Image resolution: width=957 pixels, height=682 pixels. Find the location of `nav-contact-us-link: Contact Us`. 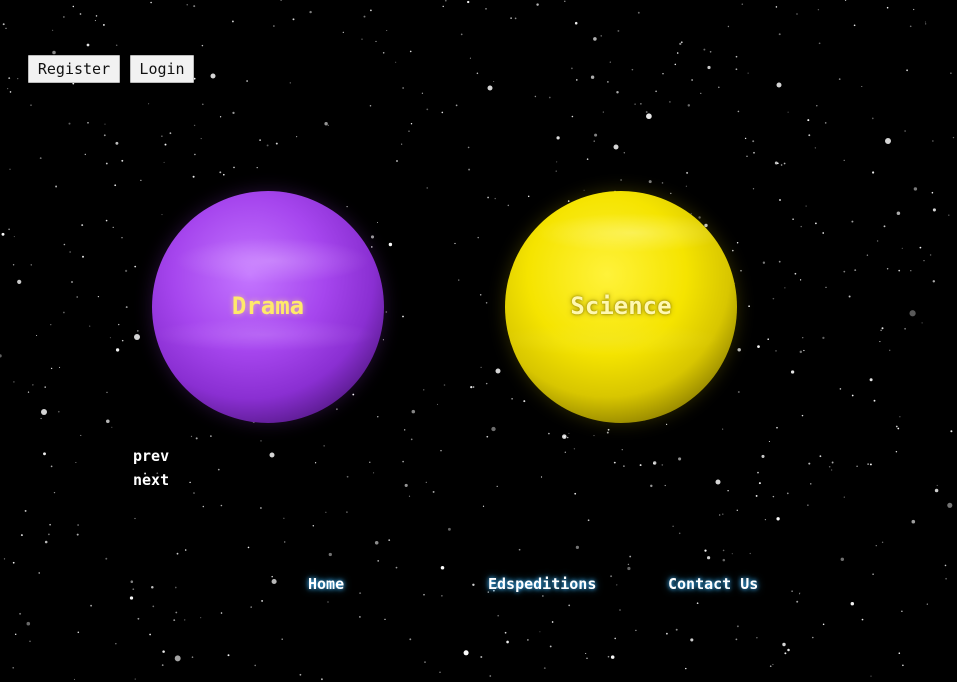

nav-contact-us-link: Contact Us is located at coordinates (713, 584).